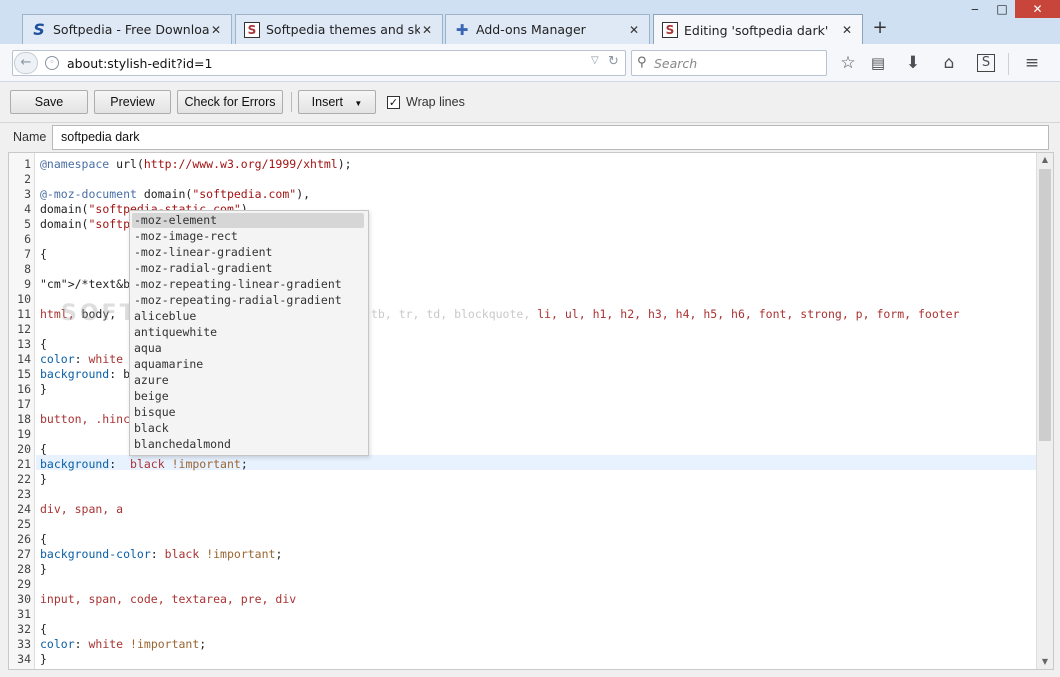 The width and height of the screenshot is (1060, 677). Describe the element at coordinates (175, 194) in the screenshot. I see `code-line: @-moz-document domain("softpedia.com"),` at that location.